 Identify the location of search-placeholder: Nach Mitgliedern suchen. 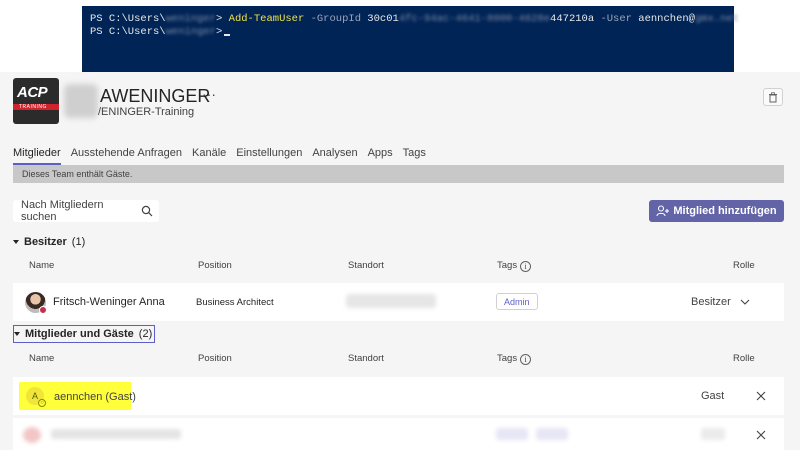
(62, 211).